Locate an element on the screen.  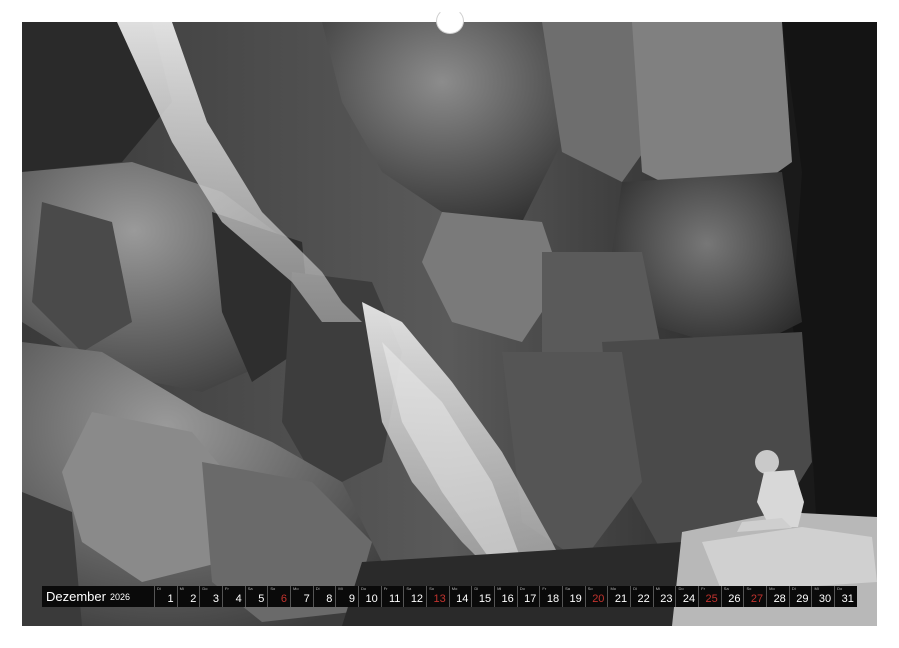
day-cell: Do 31 is located at coordinates (845, 596).